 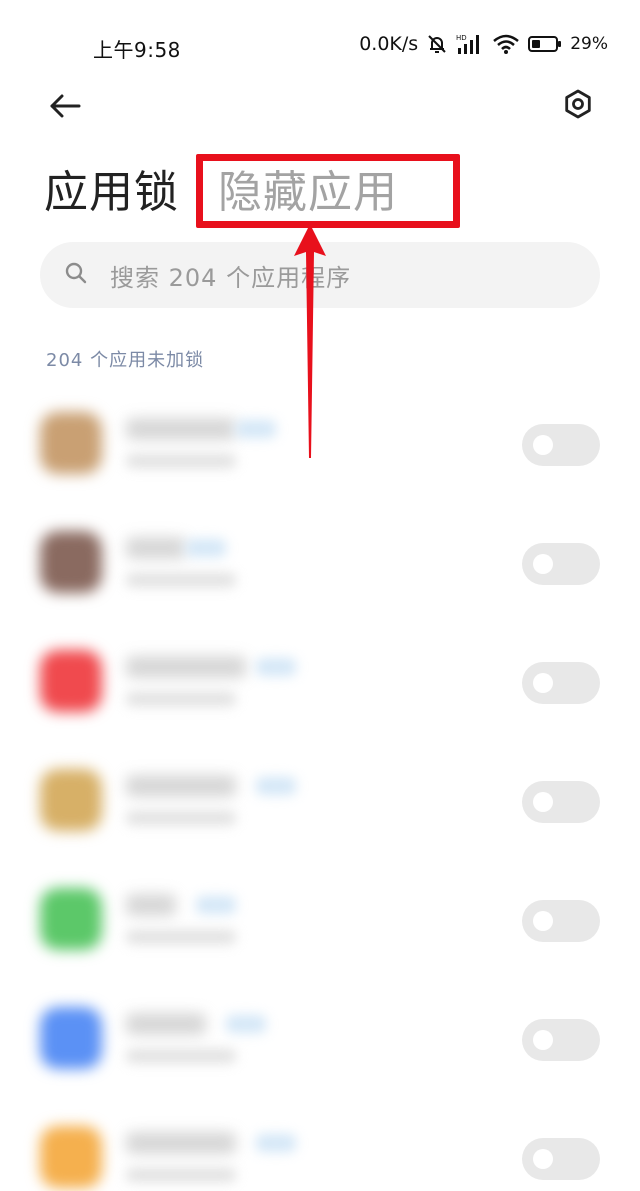 I want to click on hd-signal-icon: HD, so click(x=470, y=44).